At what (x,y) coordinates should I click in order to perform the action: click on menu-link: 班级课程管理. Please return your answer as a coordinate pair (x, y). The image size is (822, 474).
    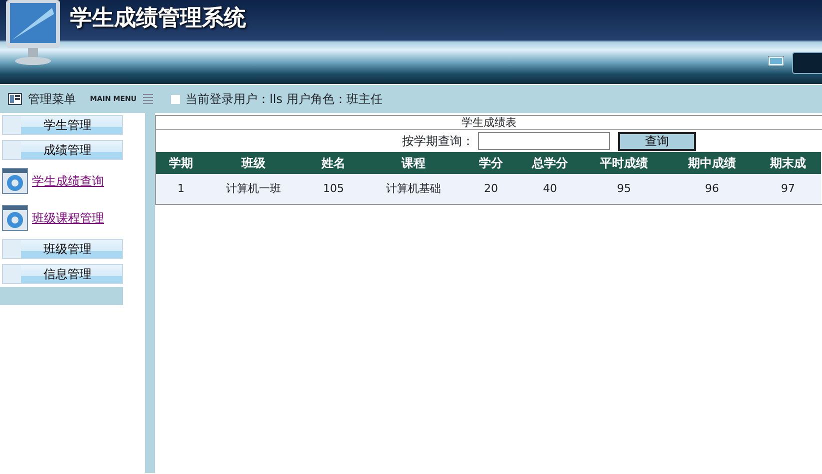
    Looking at the image, I should click on (68, 218).